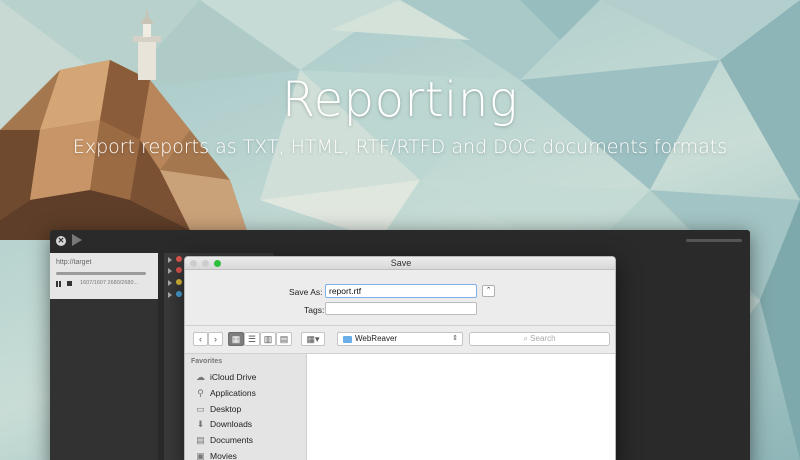 The image size is (800, 460). Describe the element at coordinates (207, 361) in the screenshot. I see `favorites-header: Favorites` at that location.